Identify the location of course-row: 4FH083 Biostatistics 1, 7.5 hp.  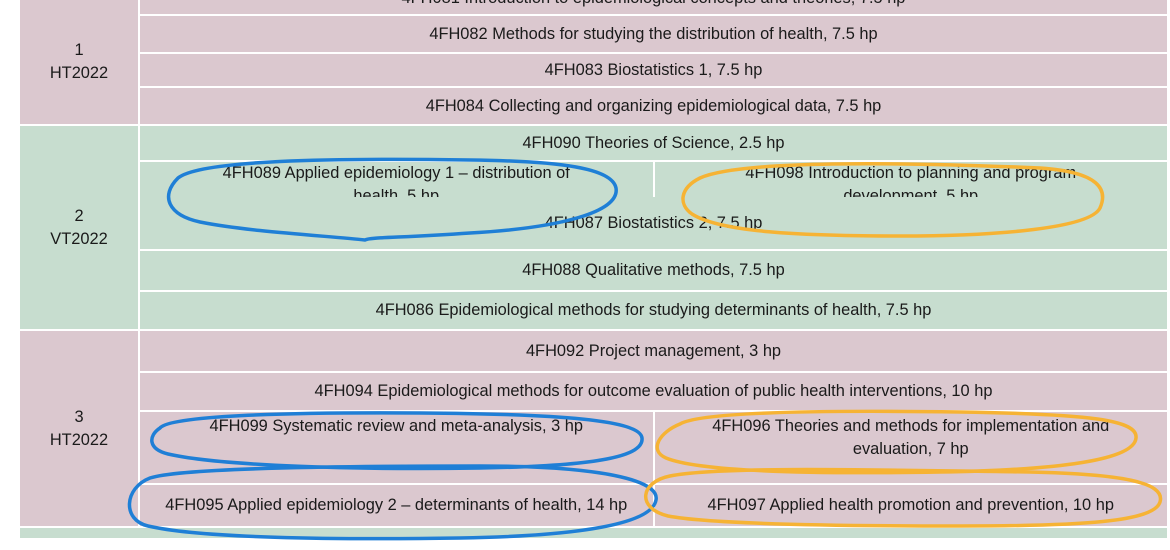
(652, 71).